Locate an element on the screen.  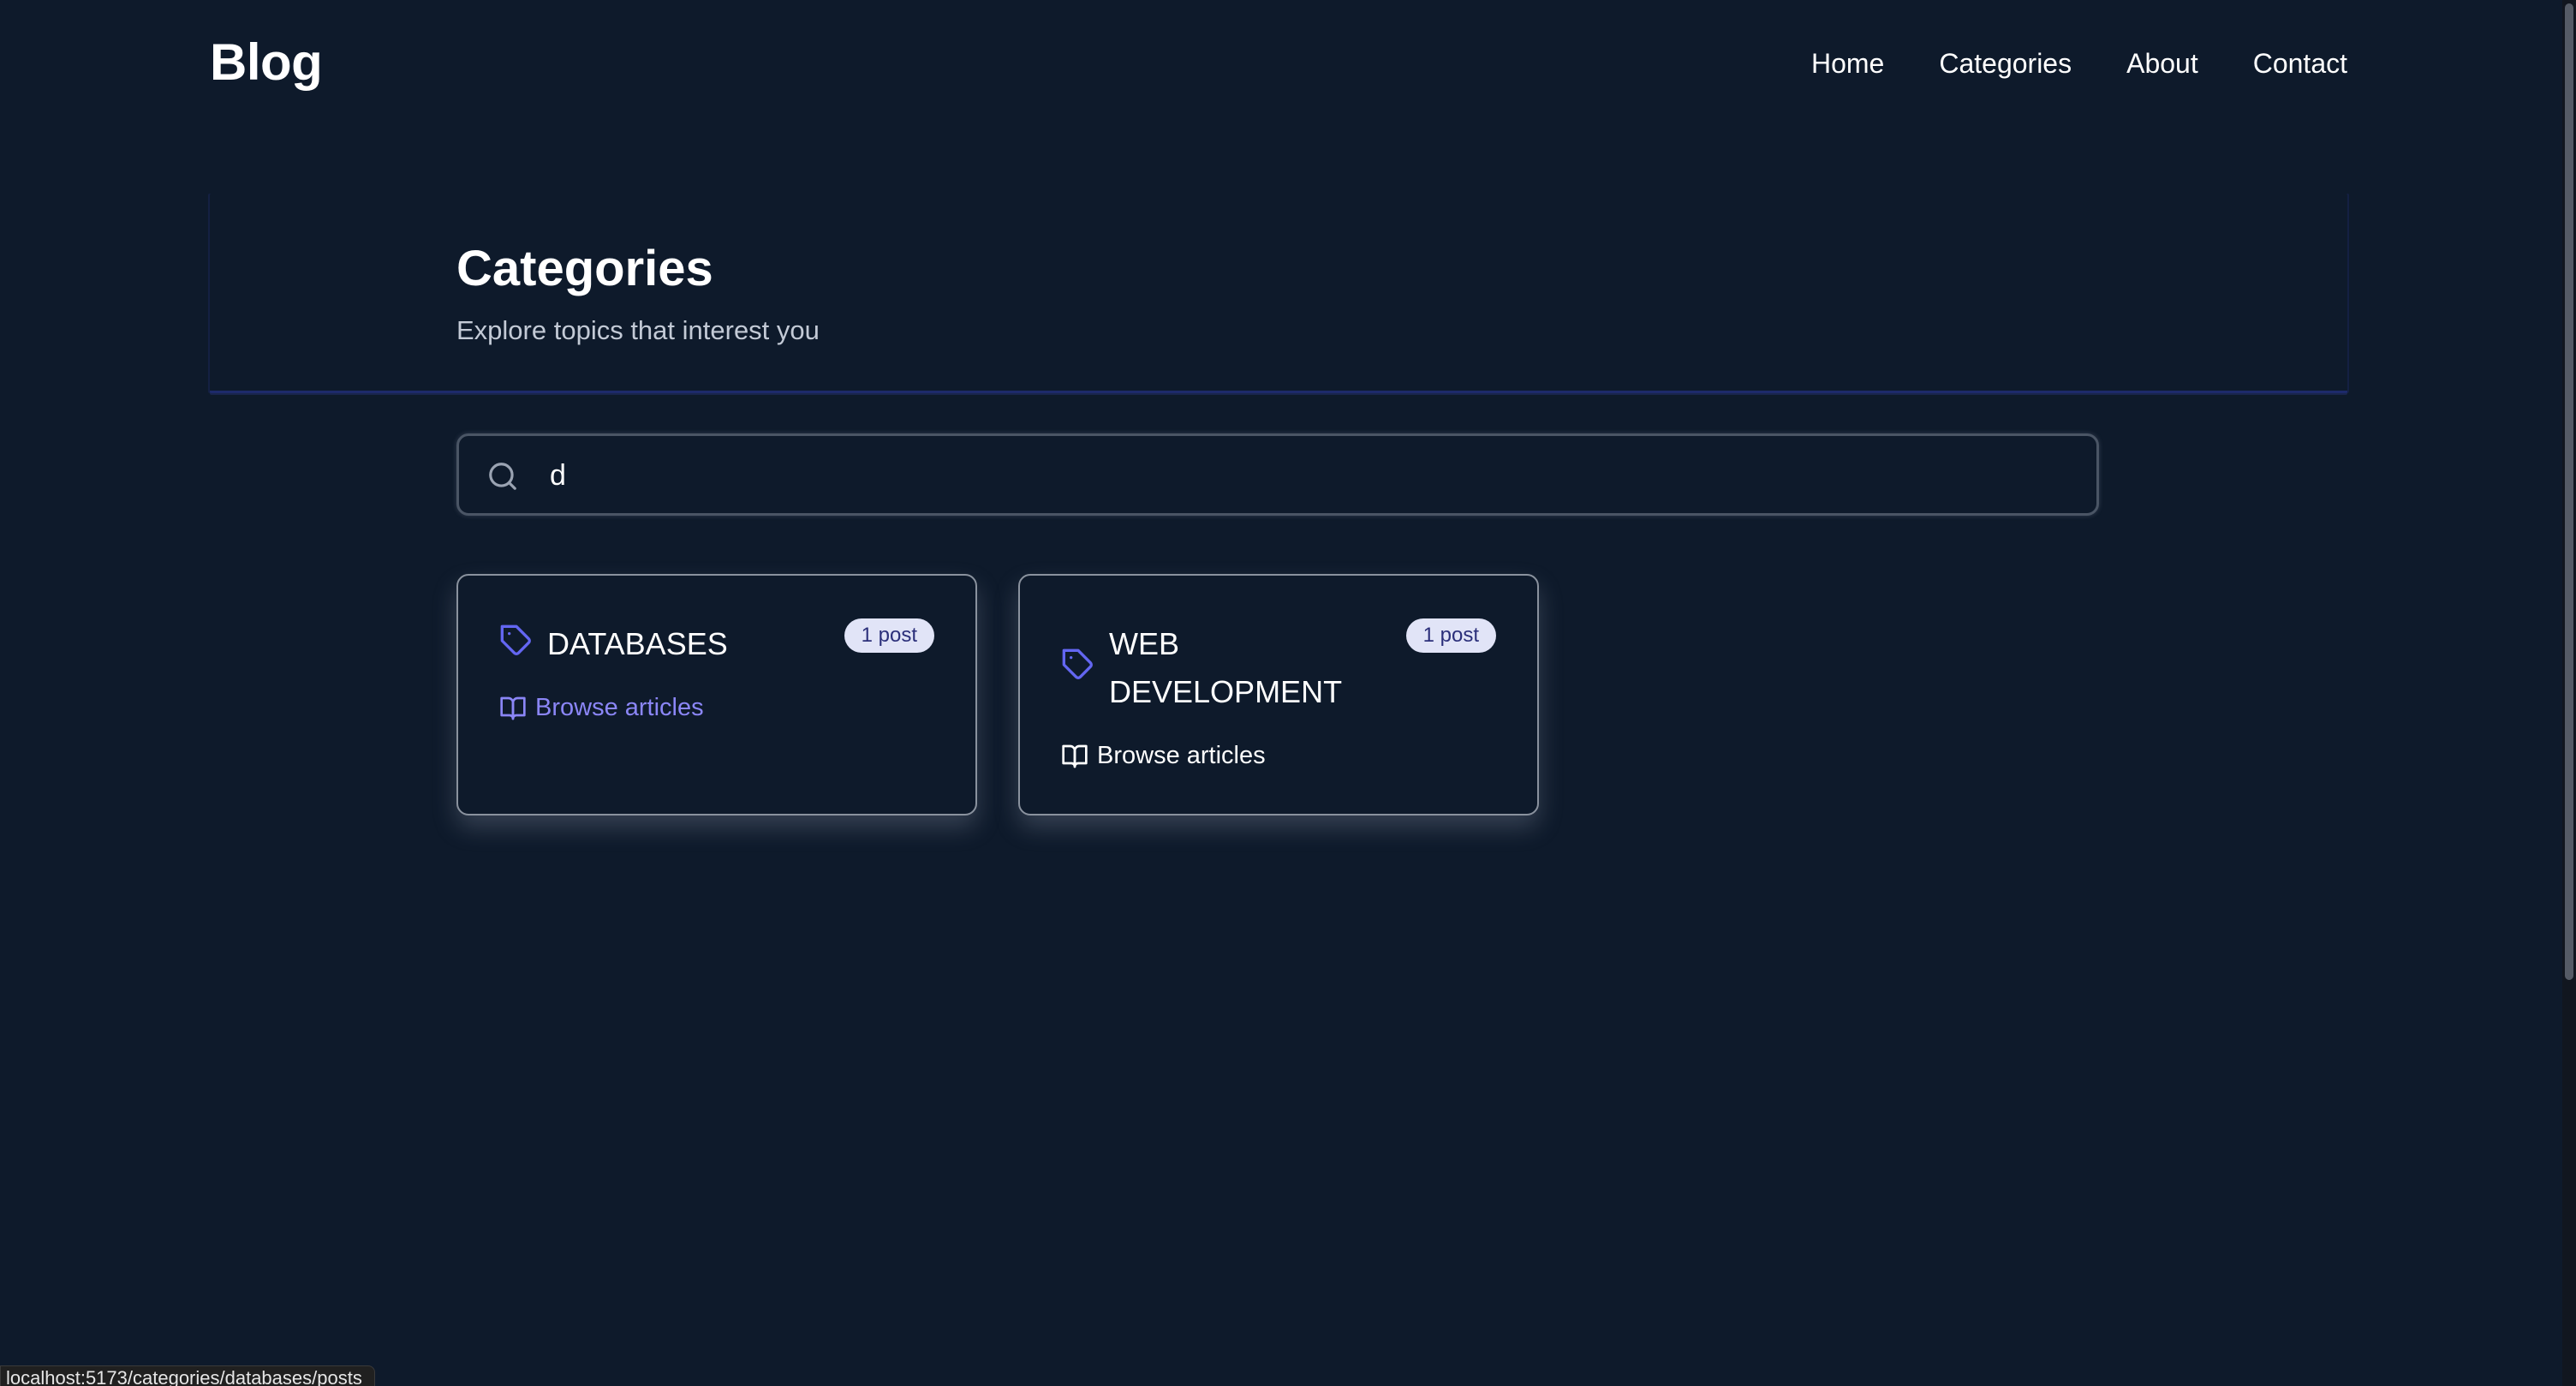
nav-categories: Categories is located at coordinates (2005, 64).